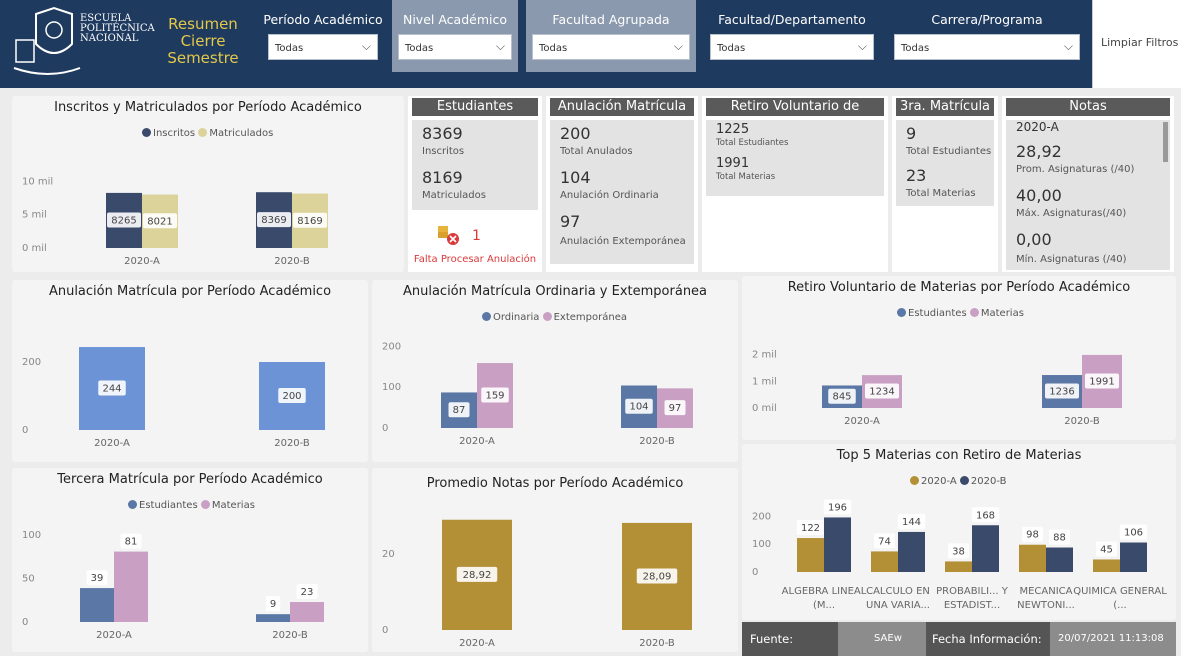  I want to click on x-tick-label: ALGEBRA LINEAL, so click(824, 591).